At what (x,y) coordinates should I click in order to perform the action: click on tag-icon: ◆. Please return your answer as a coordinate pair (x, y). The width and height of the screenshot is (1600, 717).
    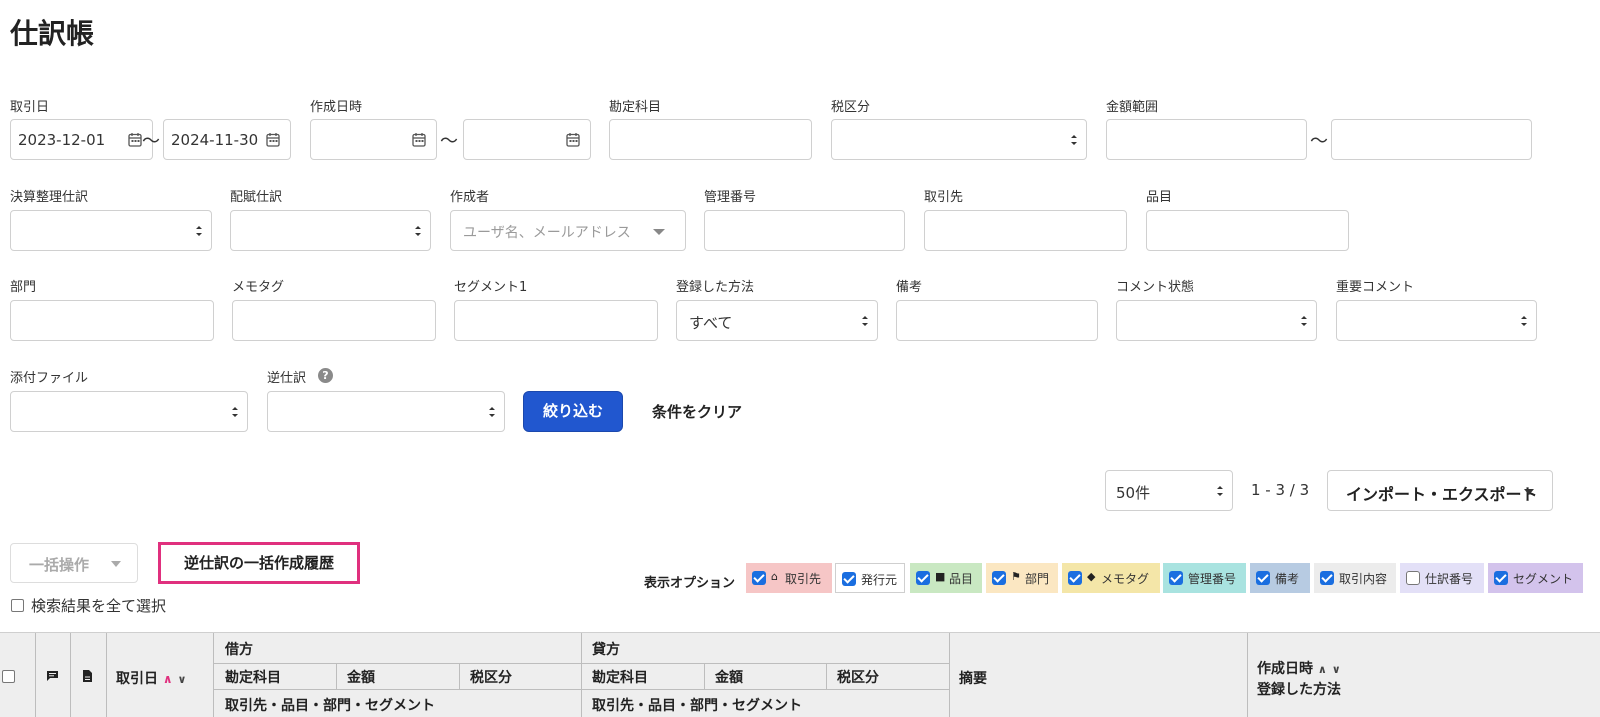
    Looking at the image, I should click on (1091, 576).